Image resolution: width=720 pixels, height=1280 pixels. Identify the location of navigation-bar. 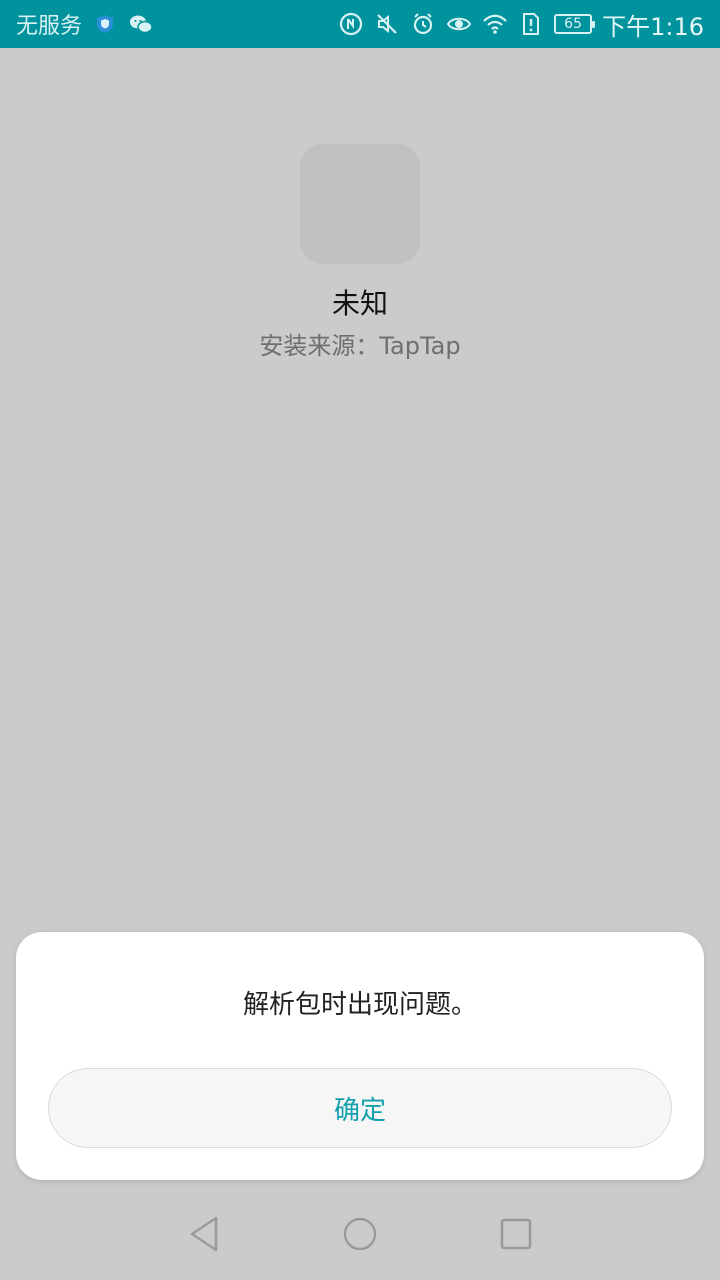
(360, 1234).